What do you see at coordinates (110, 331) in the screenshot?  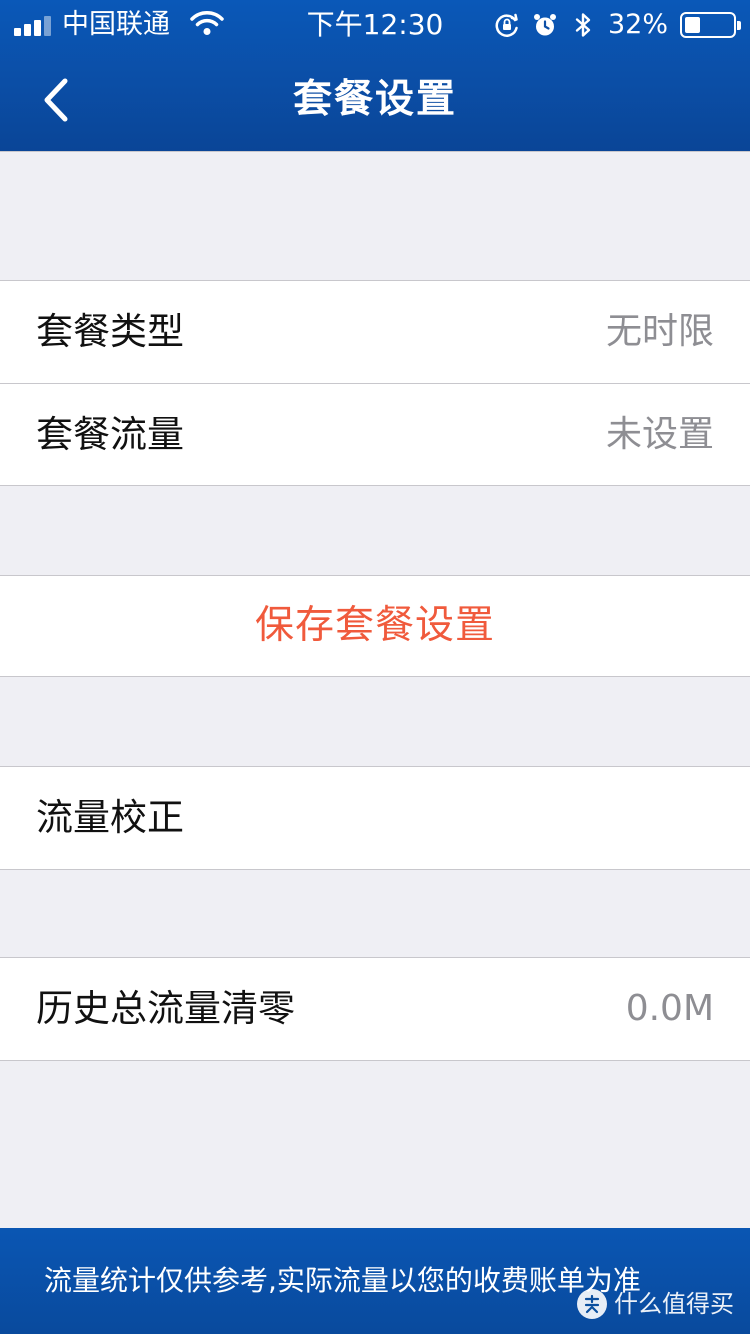 I see `plan-type-label: 套餐类型` at bounding box center [110, 331].